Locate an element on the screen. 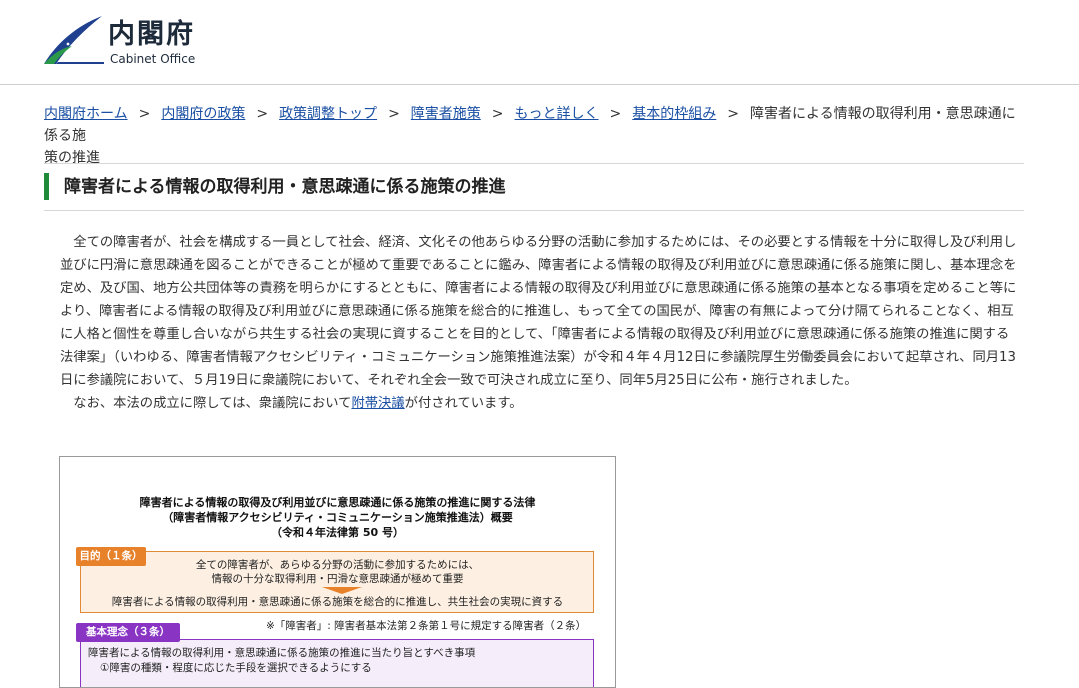  note-text-before: なお、本法の成立に際しては、衆議院において is located at coordinates (212, 403).